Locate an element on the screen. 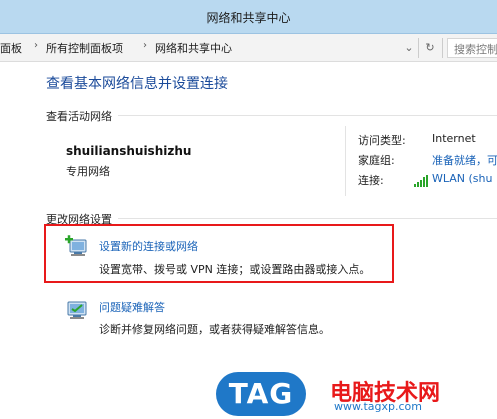  homegroup-label: 家庭组: is located at coordinates (376, 160).